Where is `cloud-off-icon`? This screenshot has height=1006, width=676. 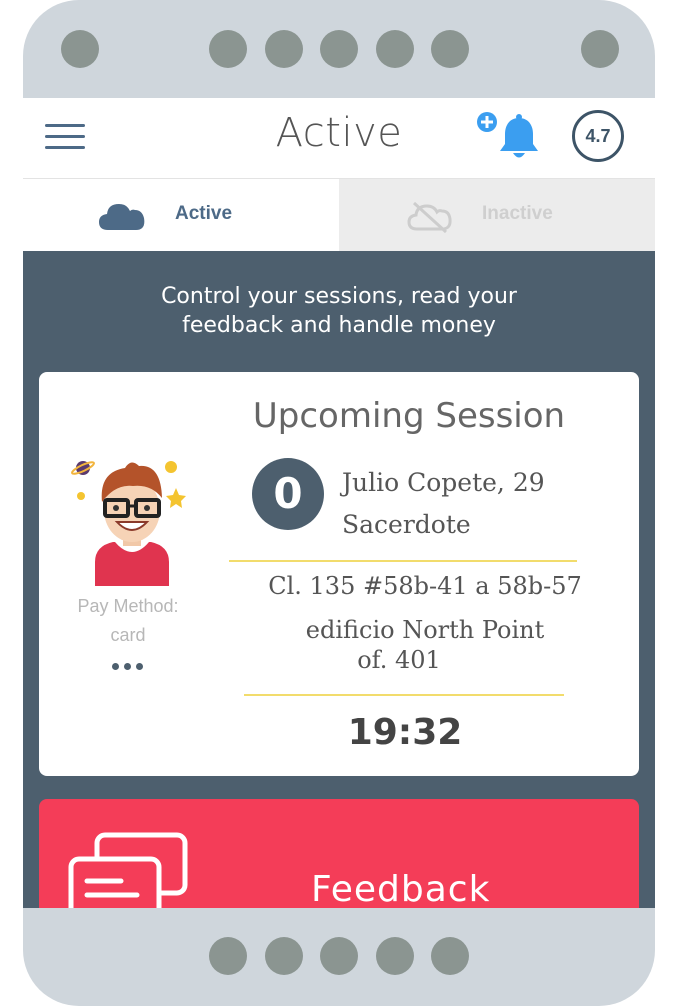 cloud-off-icon is located at coordinates (429, 217).